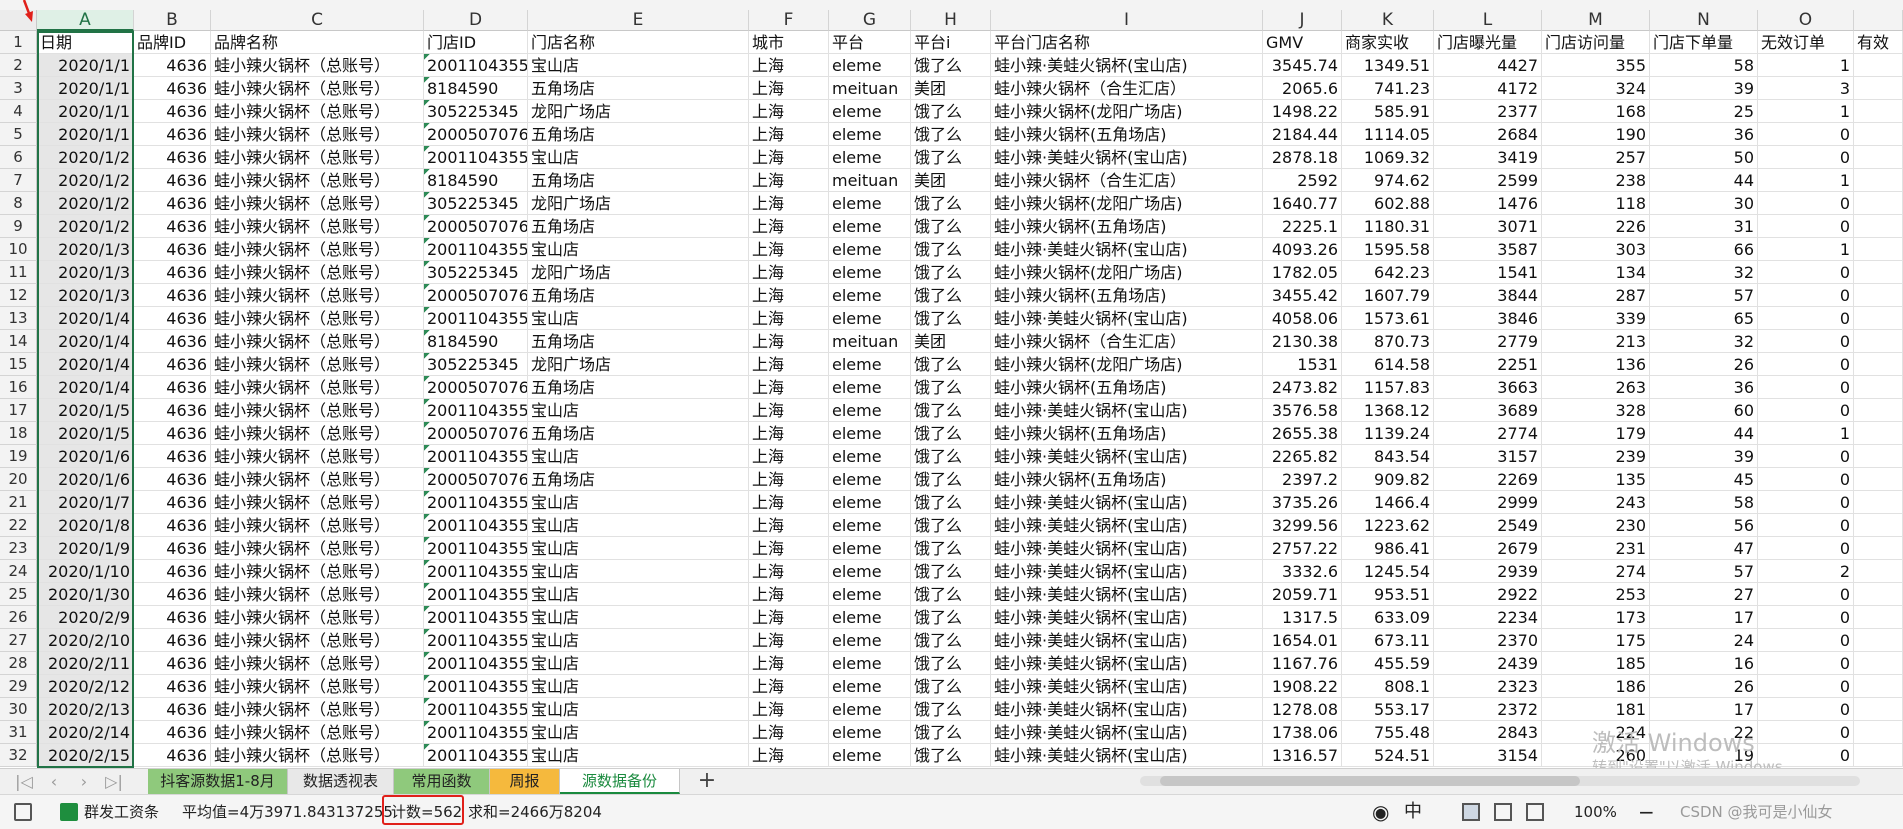 Image resolution: width=1903 pixels, height=829 pixels. What do you see at coordinates (85, 134) in the screenshot?
I see `table-cell: 2020/1/1` at bounding box center [85, 134].